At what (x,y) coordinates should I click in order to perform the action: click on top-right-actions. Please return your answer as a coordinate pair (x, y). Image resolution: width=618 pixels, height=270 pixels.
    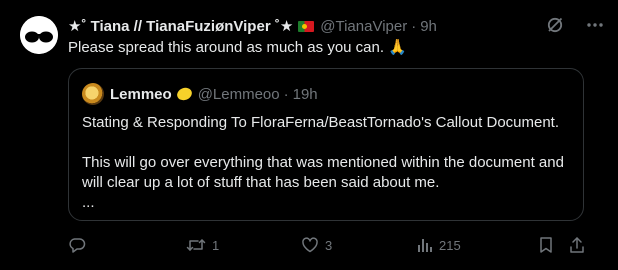
    Looking at the image, I should click on (575, 25).